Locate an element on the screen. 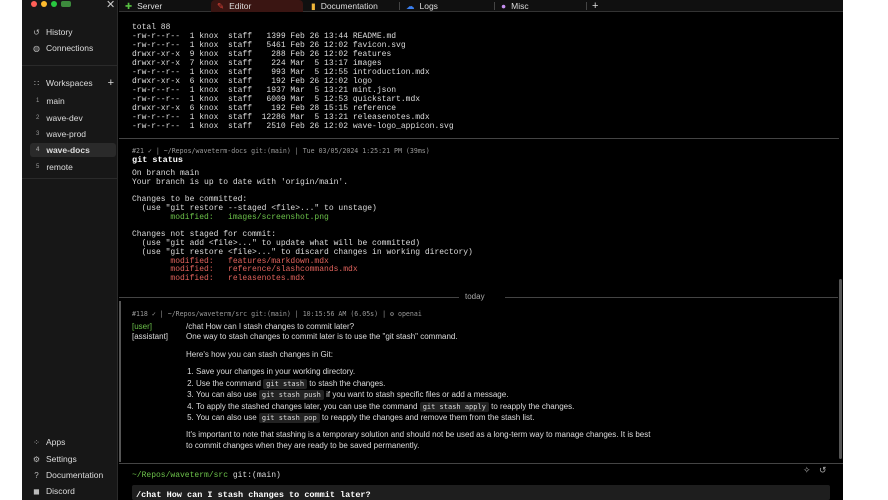 The height and width of the screenshot is (500, 888). label: Apps is located at coordinates (56, 442).